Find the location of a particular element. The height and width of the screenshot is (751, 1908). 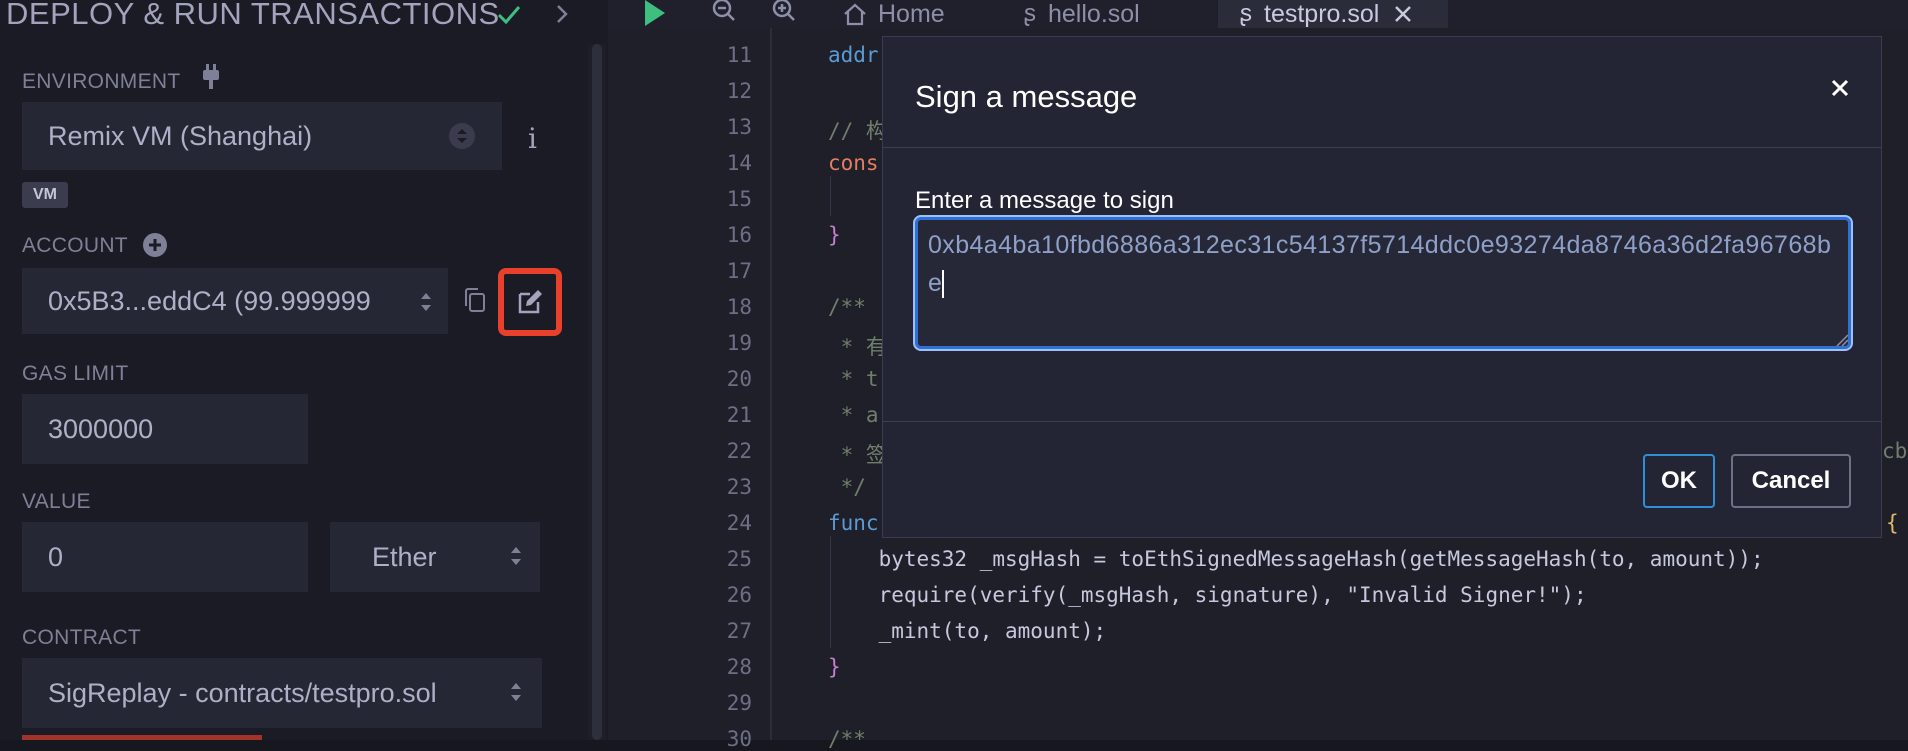

home-icon is located at coordinates (855, 14).